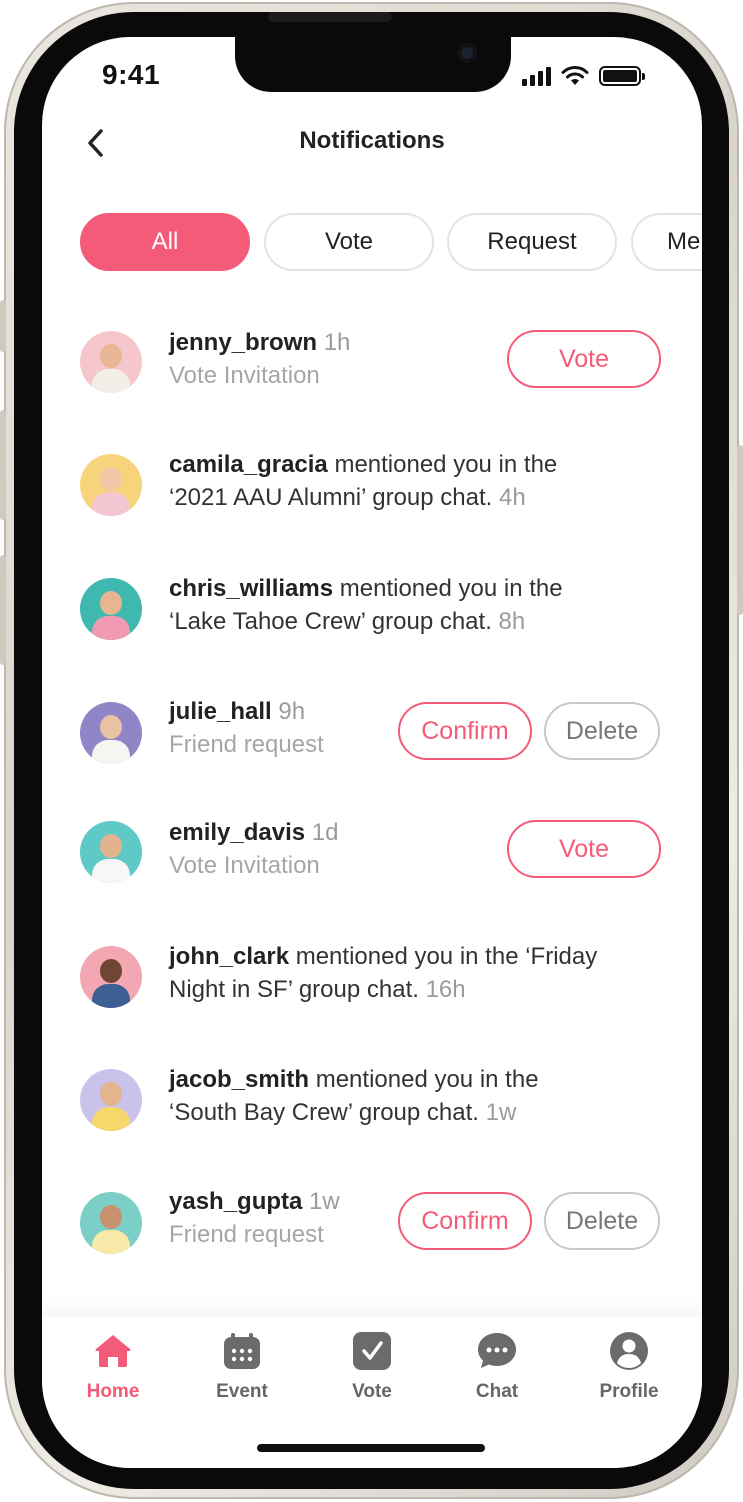 This screenshot has height=1502, width=743. I want to click on wifi-icon, so click(575, 75).